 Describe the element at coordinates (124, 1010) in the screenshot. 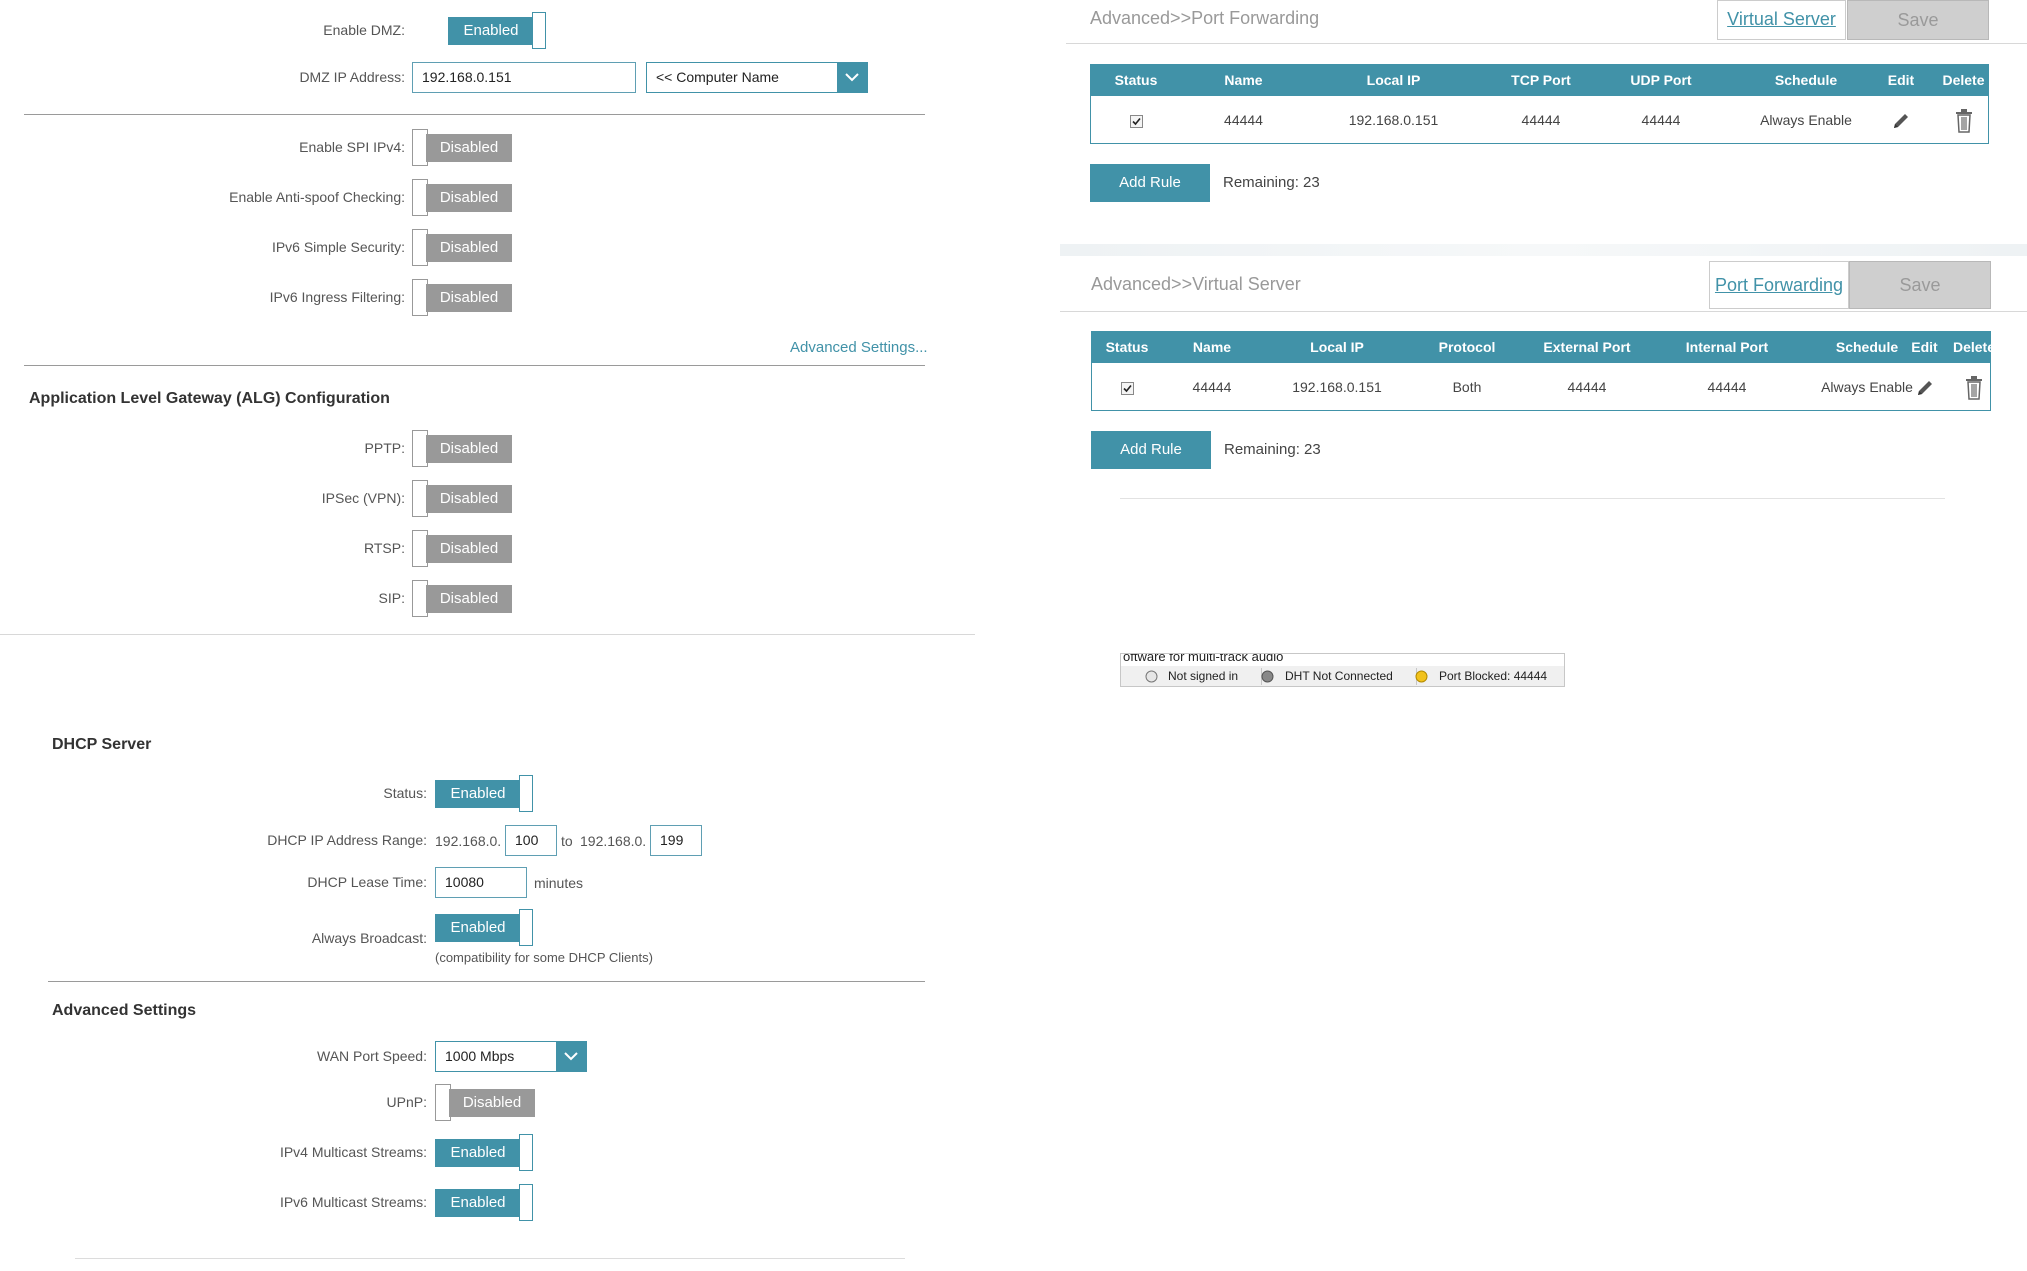

I see `advanced-section-title: Advanced Settings` at that location.